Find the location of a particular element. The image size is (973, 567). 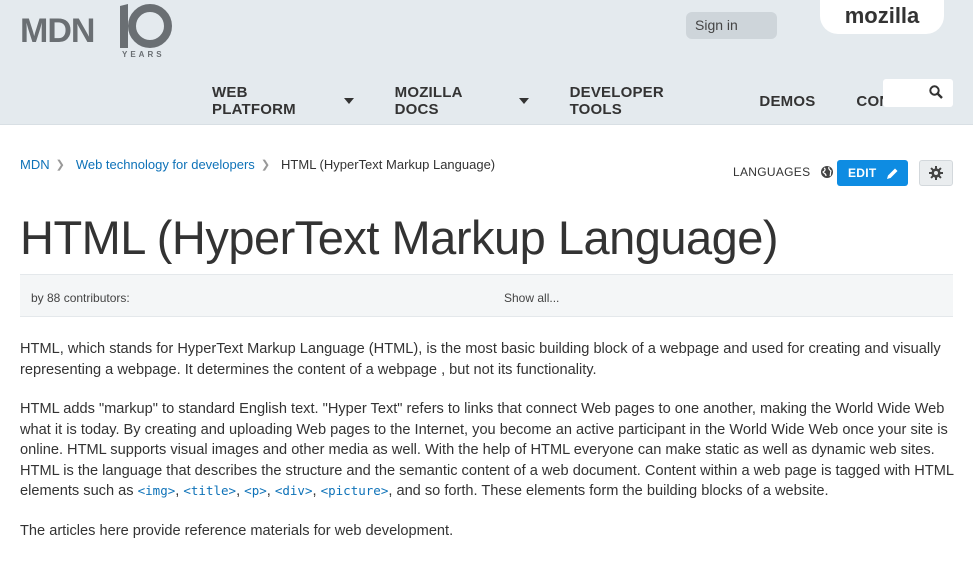

code-link-img: <img> is located at coordinates (157, 490).